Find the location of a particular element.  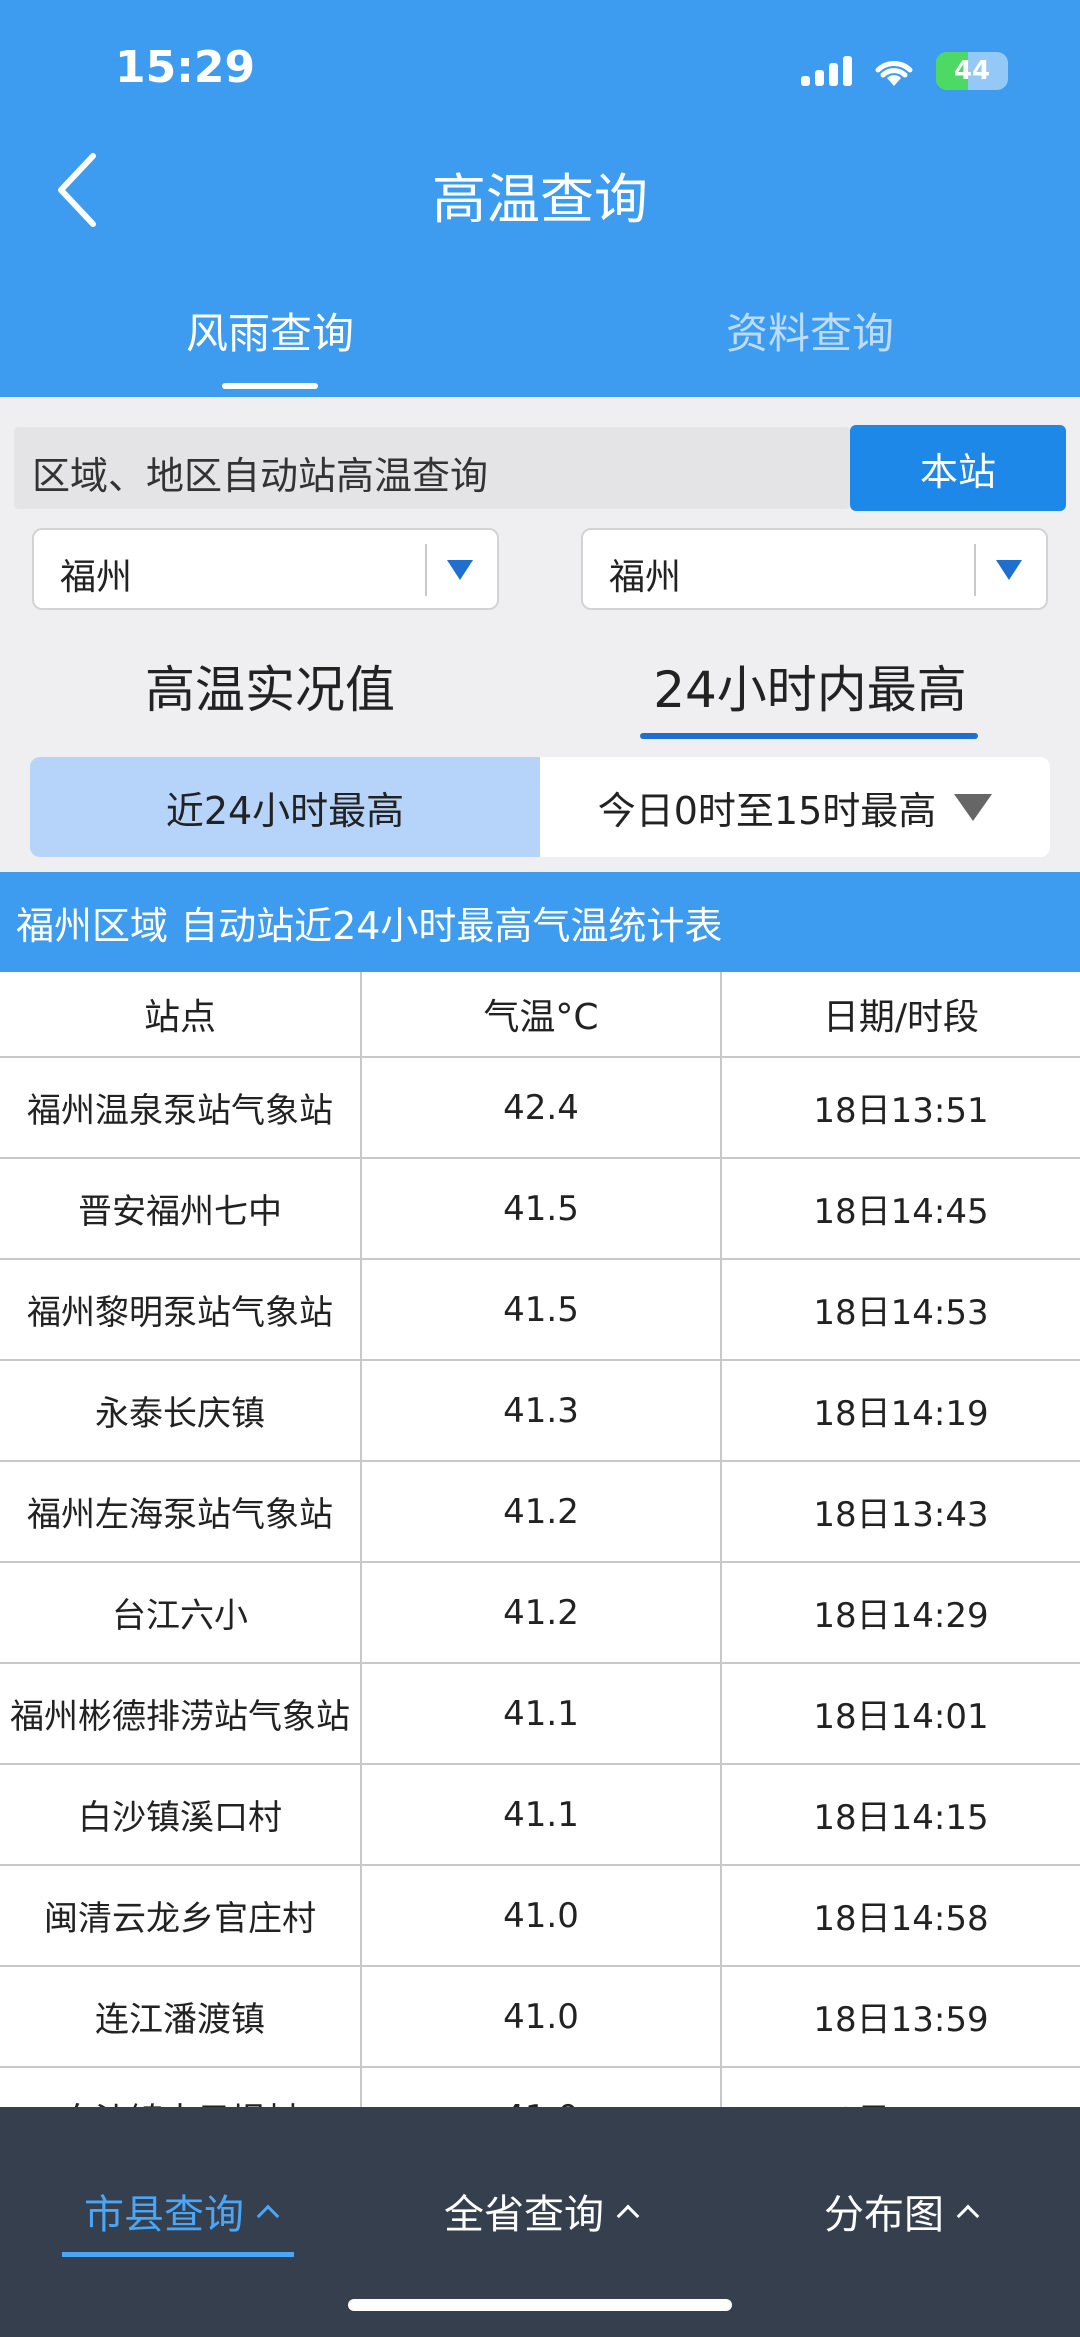

nav-province-query: 全省查询 is located at coordinates (540, 2211).